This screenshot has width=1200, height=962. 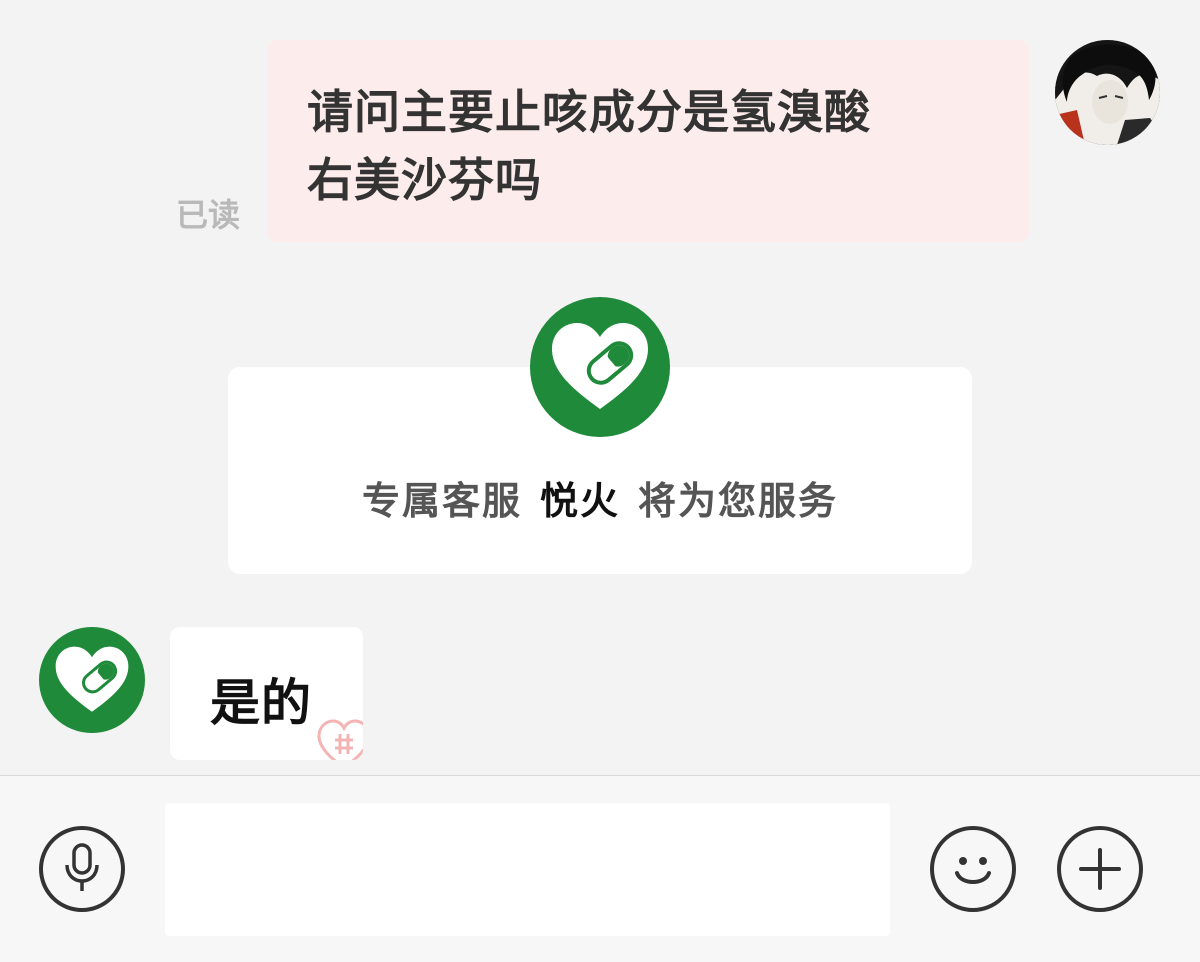 I want to click on user-avatar, so click(x=1107, y=92).